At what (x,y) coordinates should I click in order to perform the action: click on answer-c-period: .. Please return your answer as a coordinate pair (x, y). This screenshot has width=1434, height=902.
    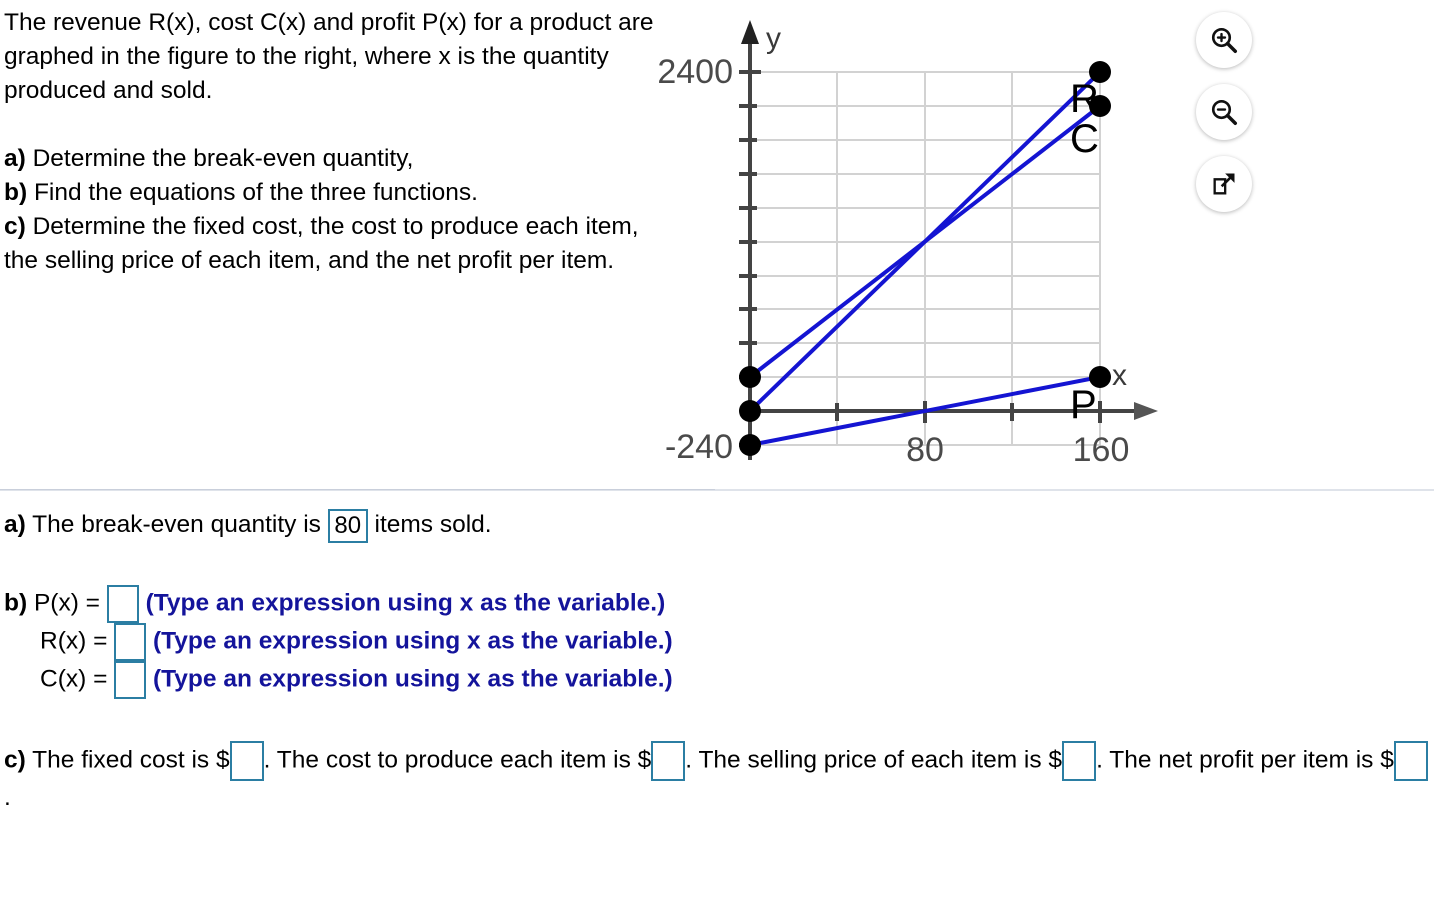
    Looking at the image, I should click on (7, 797).